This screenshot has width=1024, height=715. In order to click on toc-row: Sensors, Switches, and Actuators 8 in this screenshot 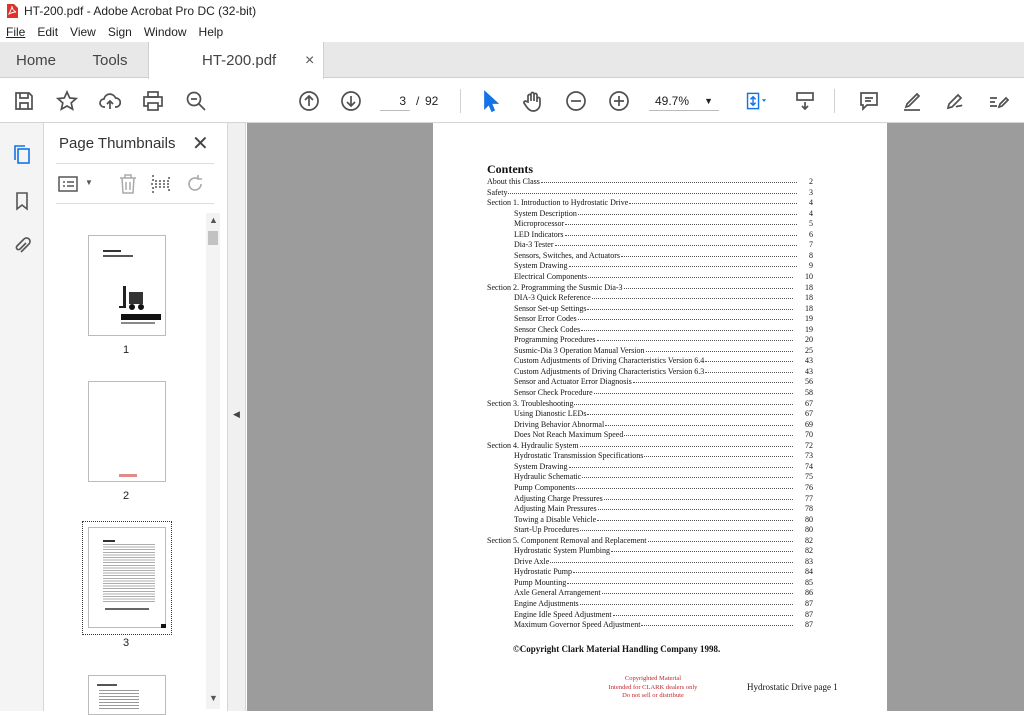, I will do `click(650, 256)`.